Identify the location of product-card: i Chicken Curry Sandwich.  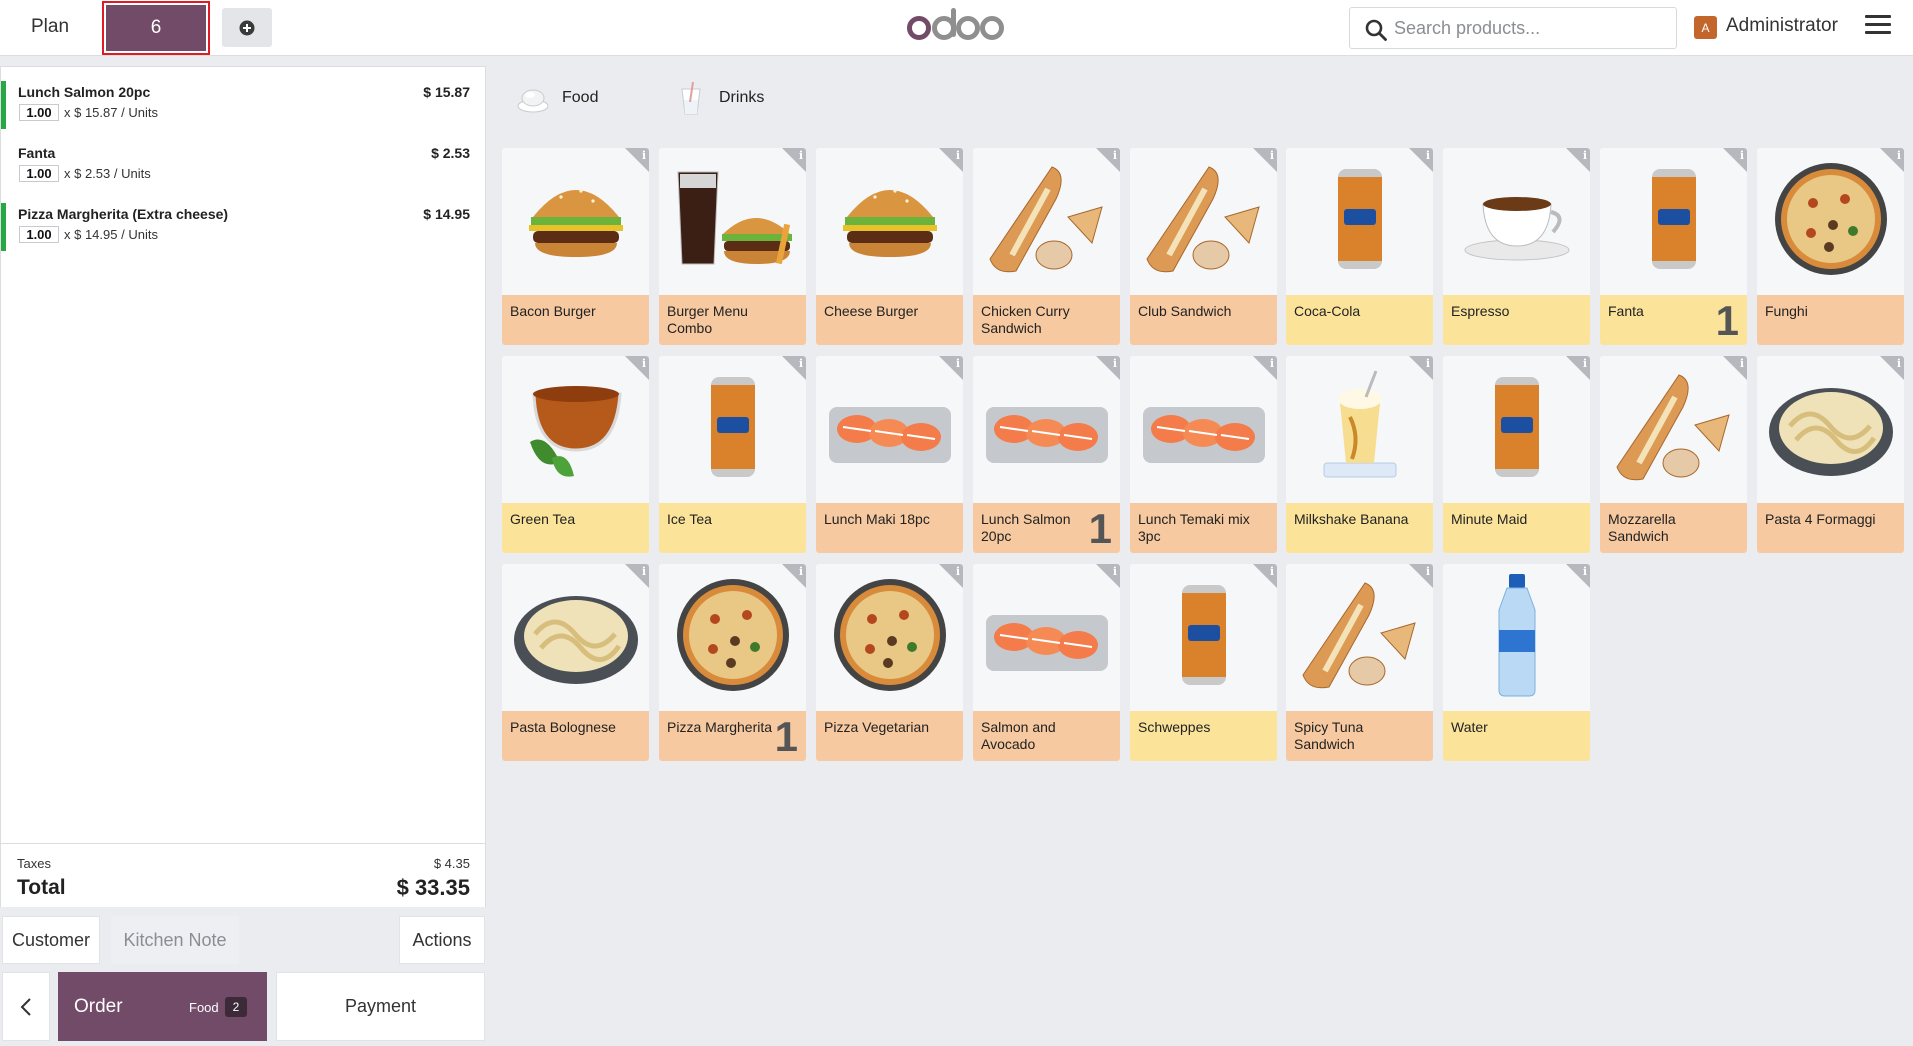
(1046, 246).